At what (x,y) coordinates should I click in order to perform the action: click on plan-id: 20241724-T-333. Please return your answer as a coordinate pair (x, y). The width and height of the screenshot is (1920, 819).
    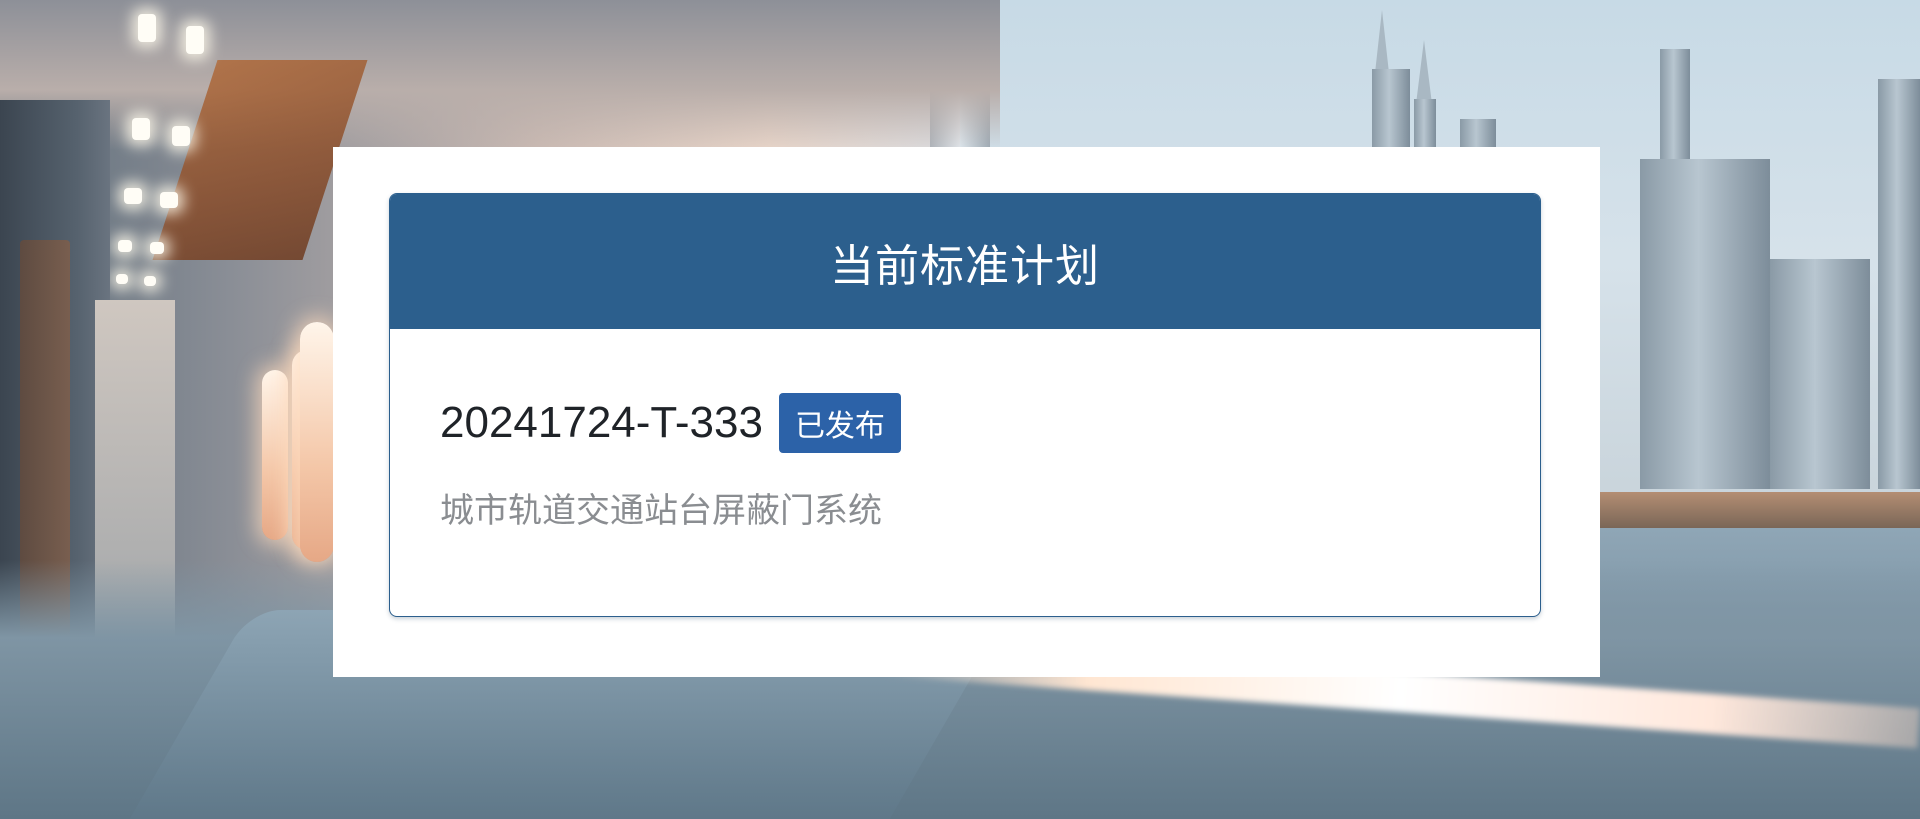
    Looking at the image, I should click on (601, 422).